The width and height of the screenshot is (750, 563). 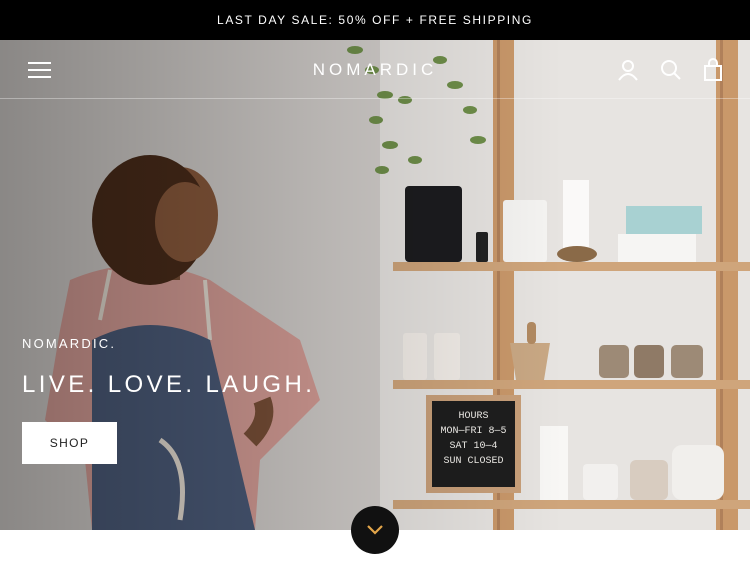 I want to click on header-divider, so click(x=375, y=98).